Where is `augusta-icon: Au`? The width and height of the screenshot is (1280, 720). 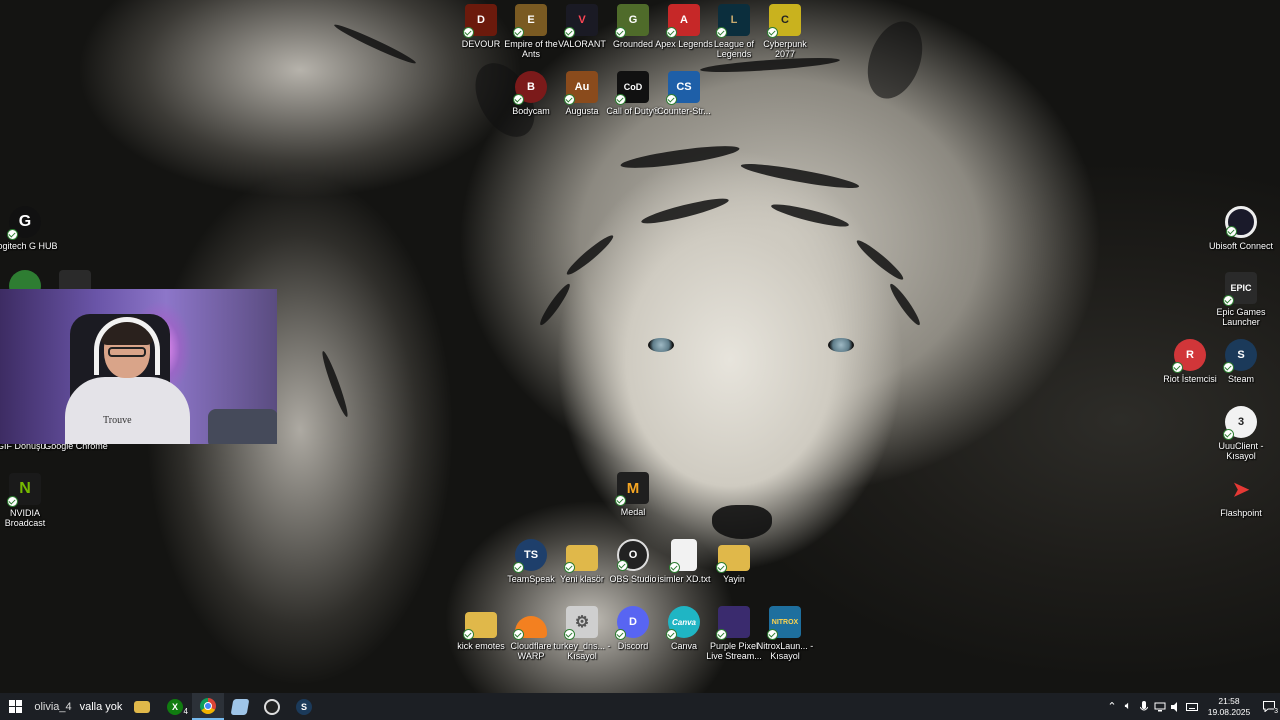
augusta-icon: Au is located at coordinates (581, 88).